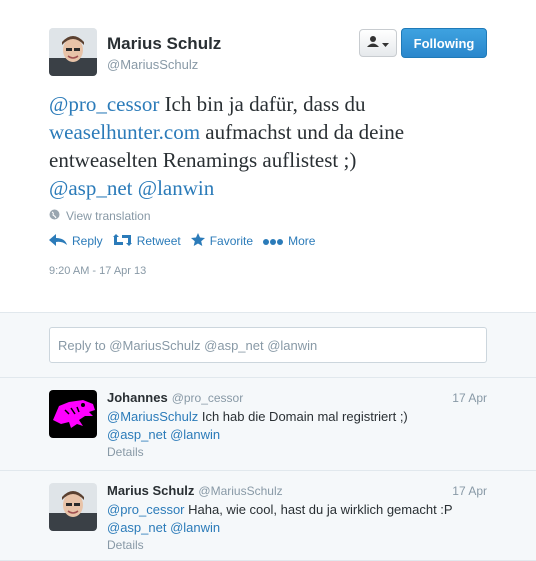 This screenshot has height=561, width=536. What do you see at coordinates (302, 132) in the screenshot?
I see `text-segment: aufmachst und da deine` at bounding box center [302, 132].